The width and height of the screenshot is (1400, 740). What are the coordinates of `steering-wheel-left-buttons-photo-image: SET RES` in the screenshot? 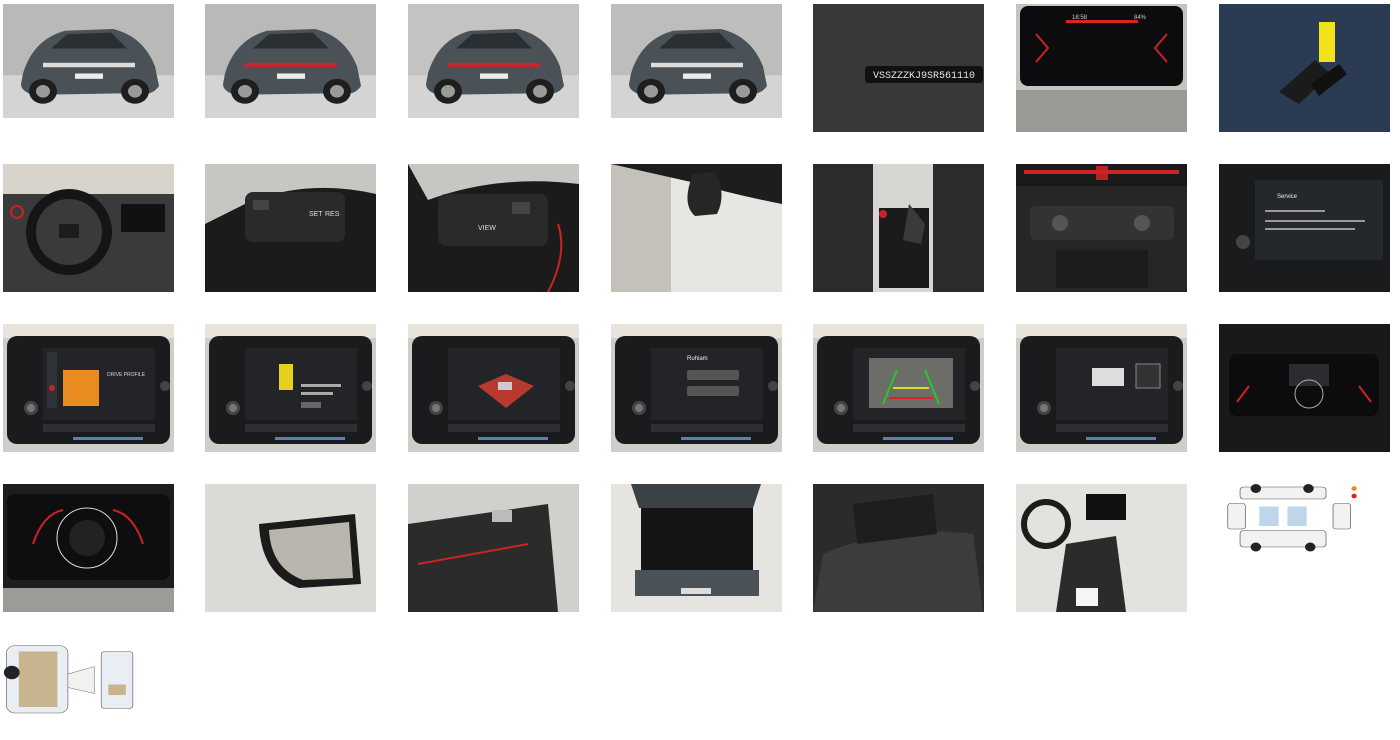 It's located at (290, 228).